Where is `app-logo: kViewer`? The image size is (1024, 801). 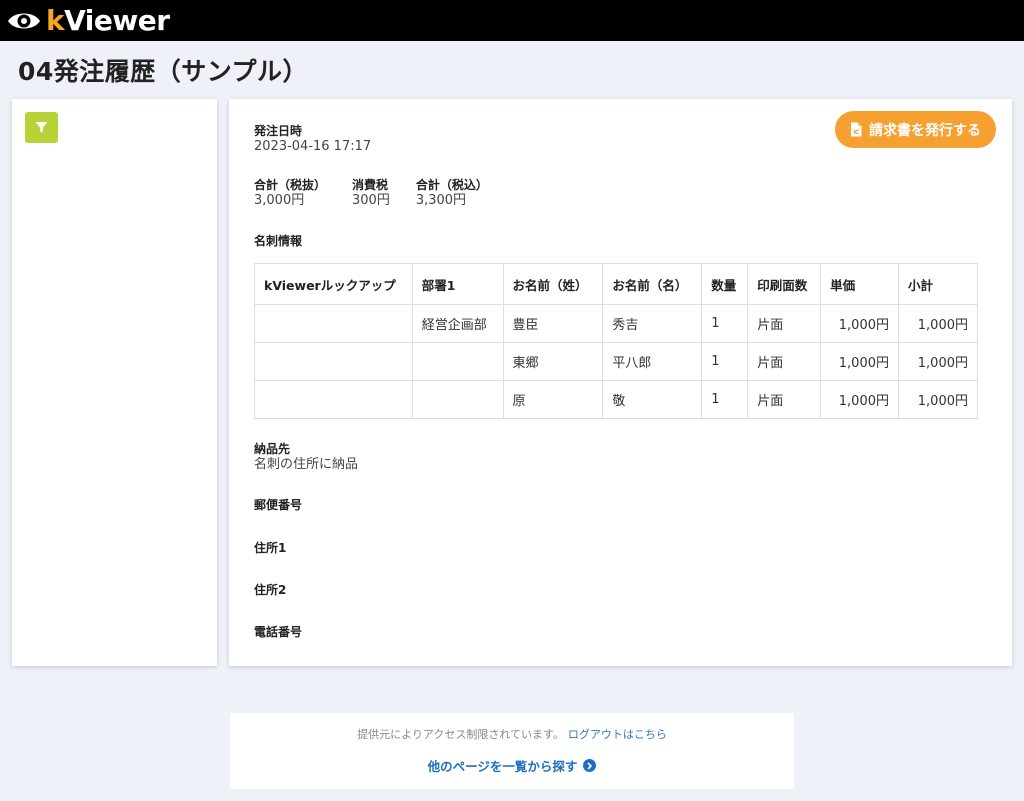 app-logo: kViewer is located at coordinates (108, 20).